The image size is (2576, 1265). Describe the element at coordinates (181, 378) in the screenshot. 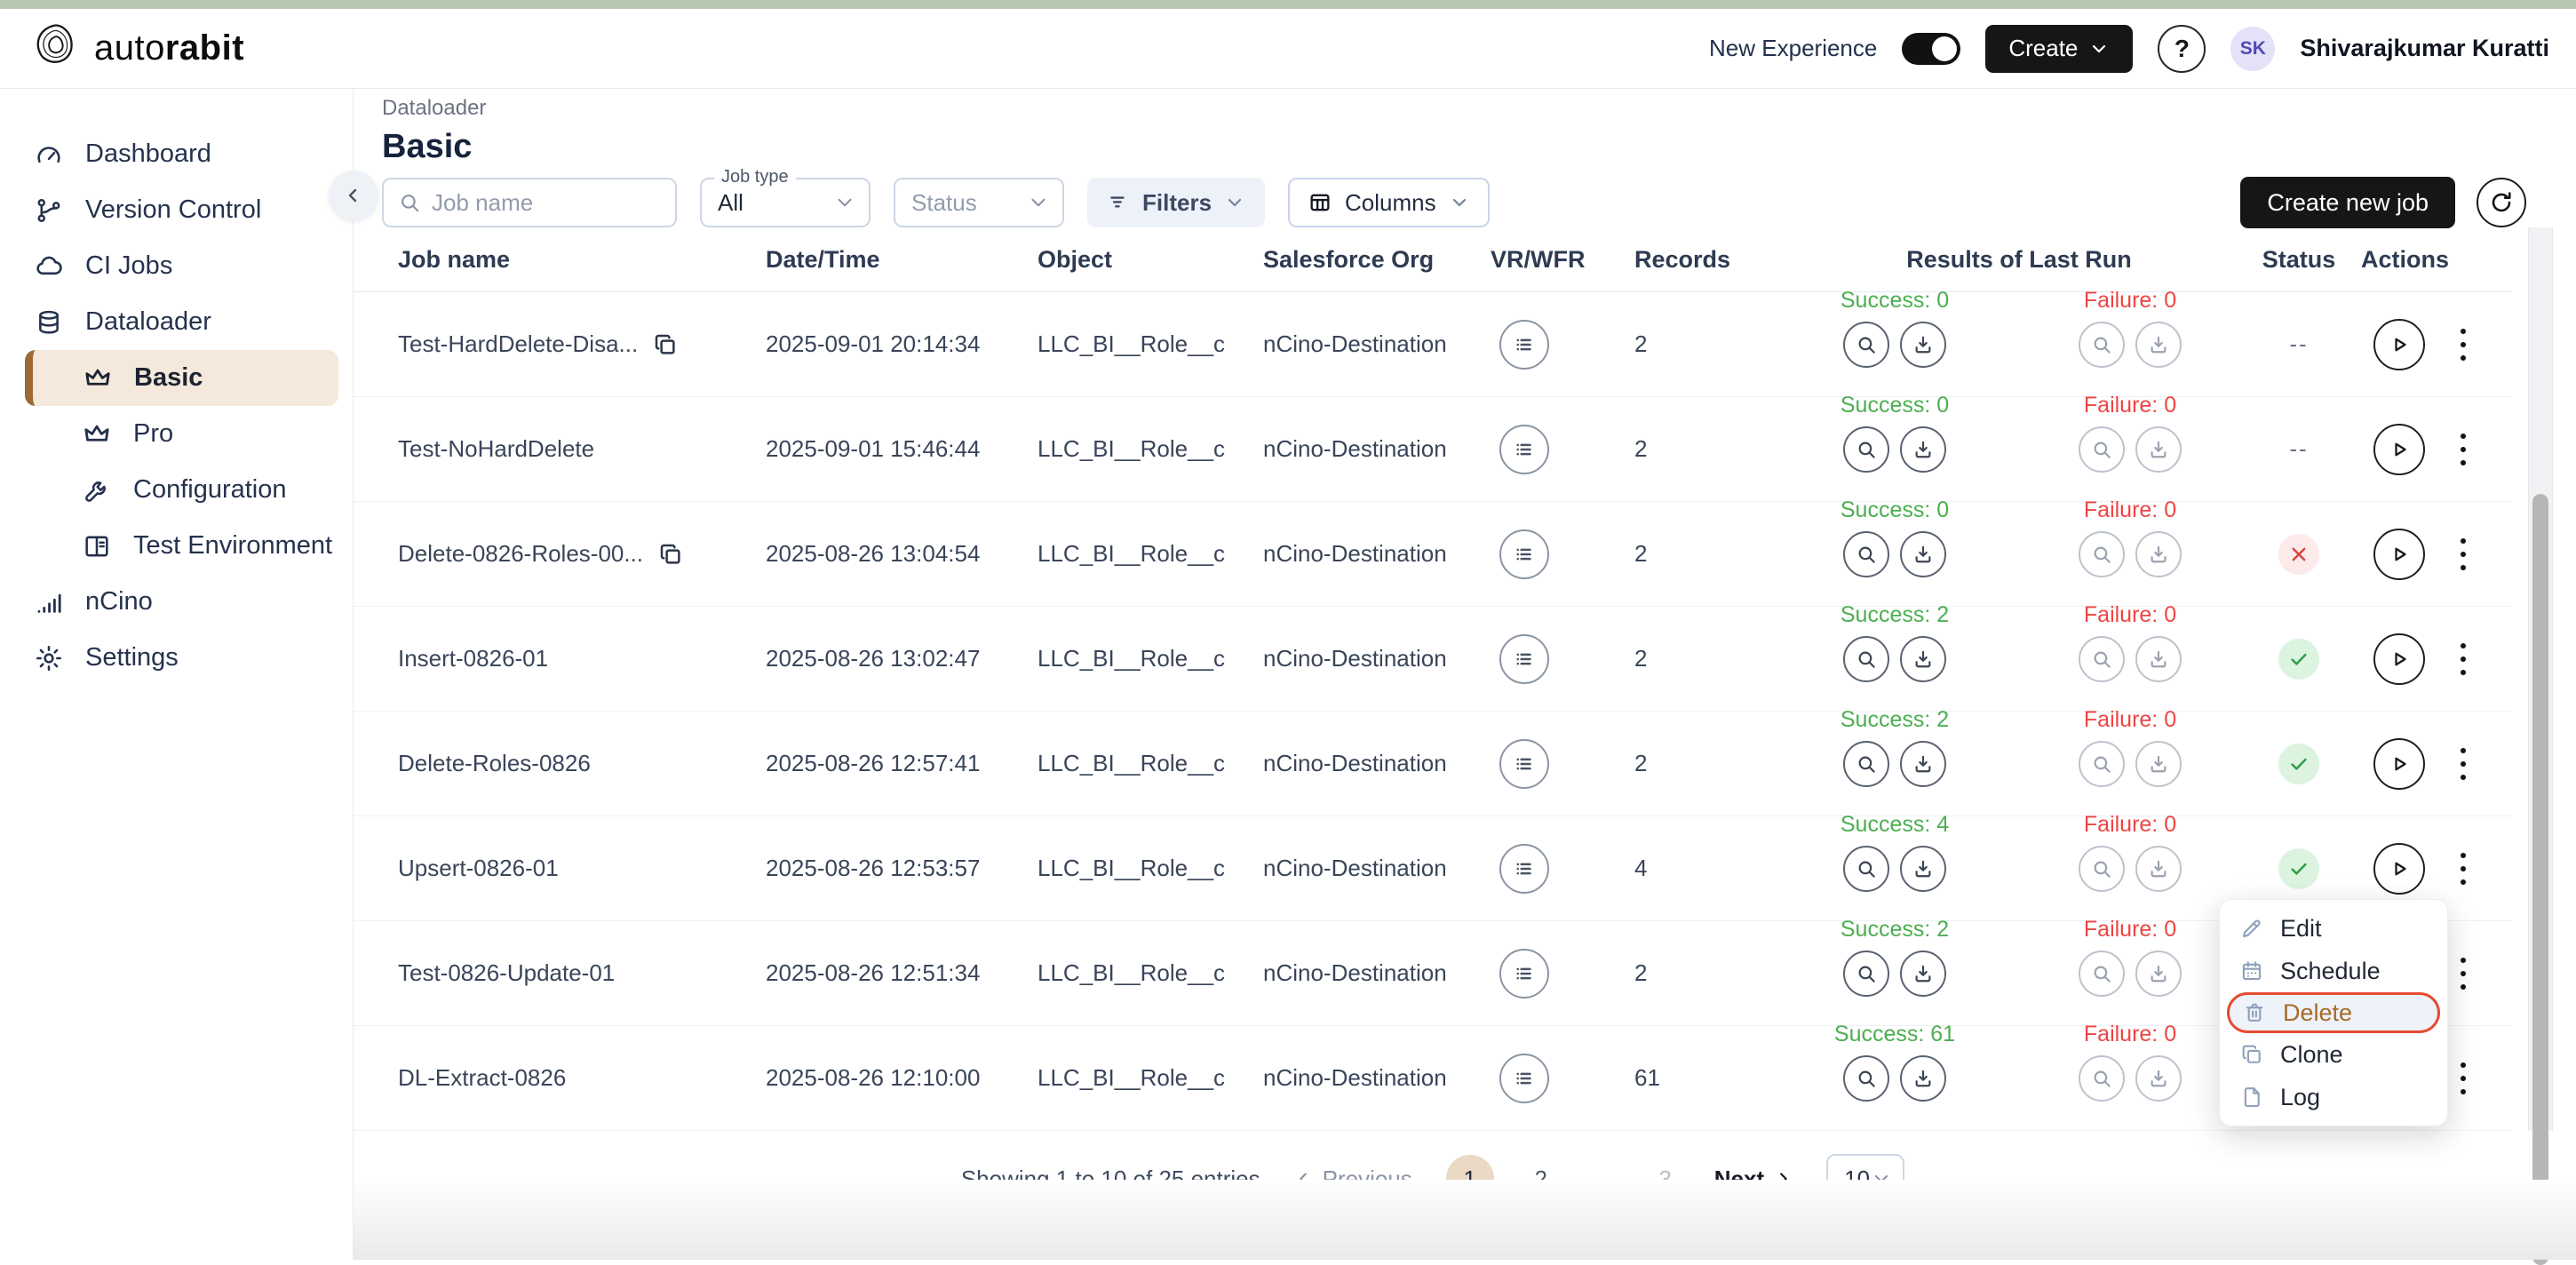

I see `sidebar-item-basic: Basic` at that location.